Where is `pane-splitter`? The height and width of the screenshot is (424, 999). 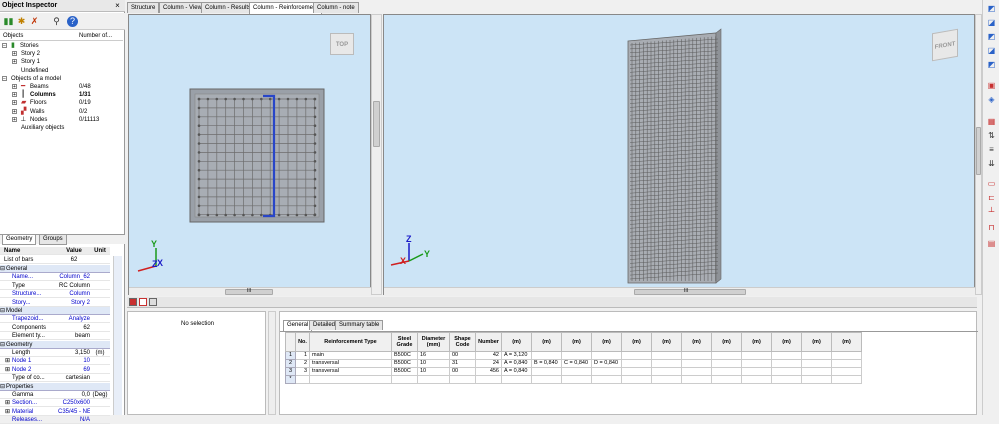
pane-splitter is located at coordinates (272, 363).